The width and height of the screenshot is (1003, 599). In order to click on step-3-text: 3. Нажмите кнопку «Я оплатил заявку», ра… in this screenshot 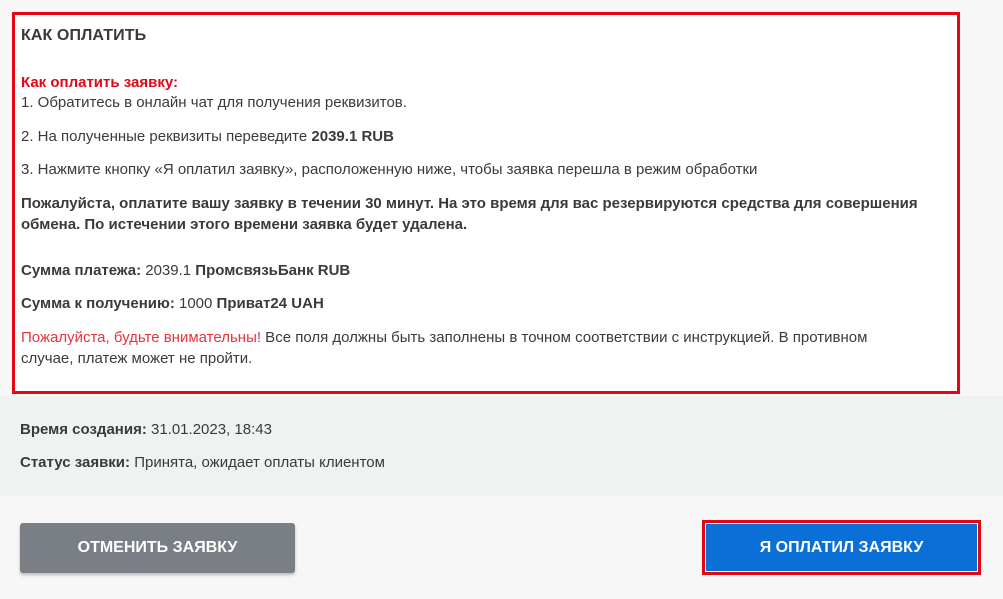, I will do `click(389, 169)`.